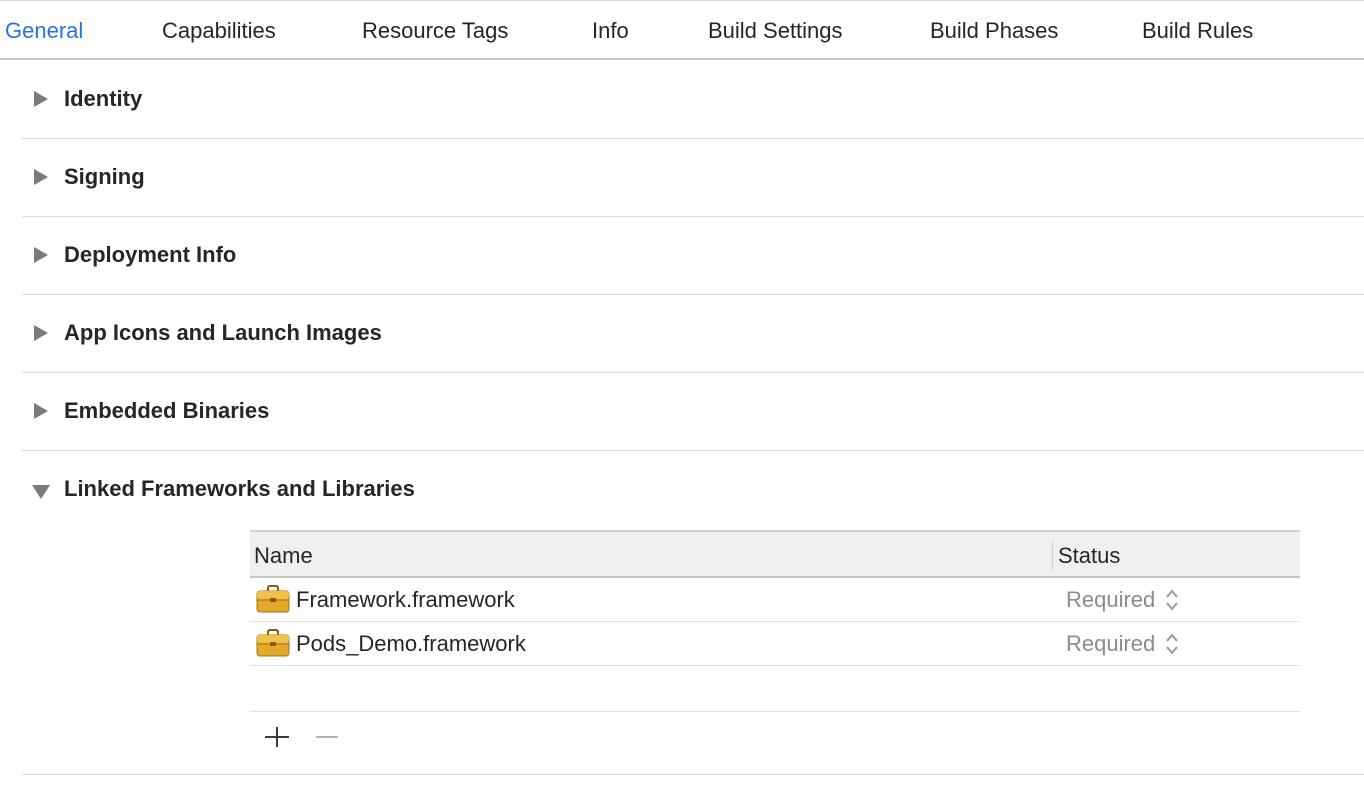  Describe the element at coordinates (219, 31) in the screenshot. I see `tab-capabilities: Capabilities` at that location.